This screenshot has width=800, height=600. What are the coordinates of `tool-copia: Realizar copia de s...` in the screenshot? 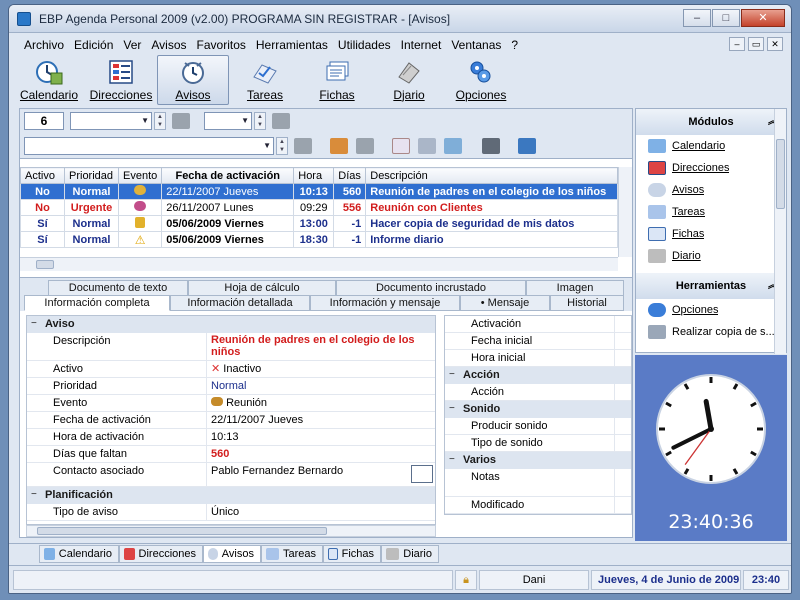 It's located at (711, 332).